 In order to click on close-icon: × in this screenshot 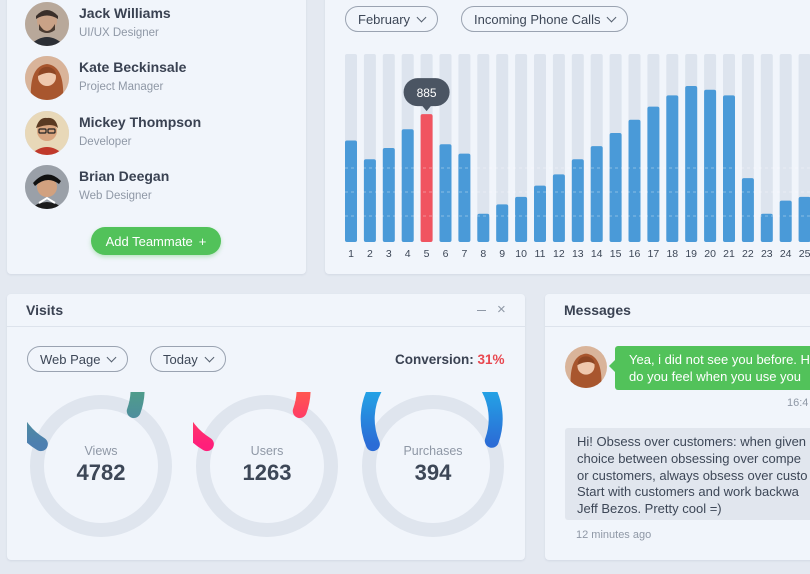, I will do `click(501, 310)`.